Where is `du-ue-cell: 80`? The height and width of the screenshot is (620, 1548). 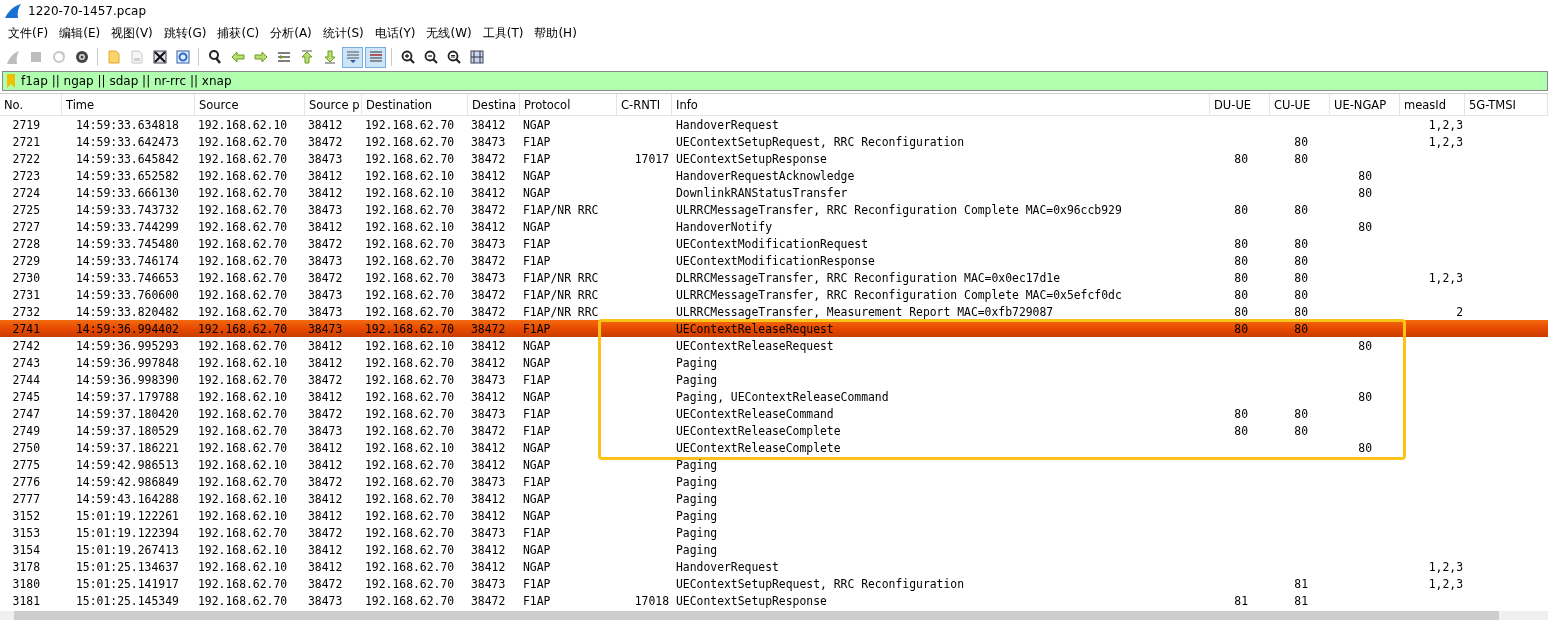
du-ue-cell: 80 is located at coordinates (1241, 243).